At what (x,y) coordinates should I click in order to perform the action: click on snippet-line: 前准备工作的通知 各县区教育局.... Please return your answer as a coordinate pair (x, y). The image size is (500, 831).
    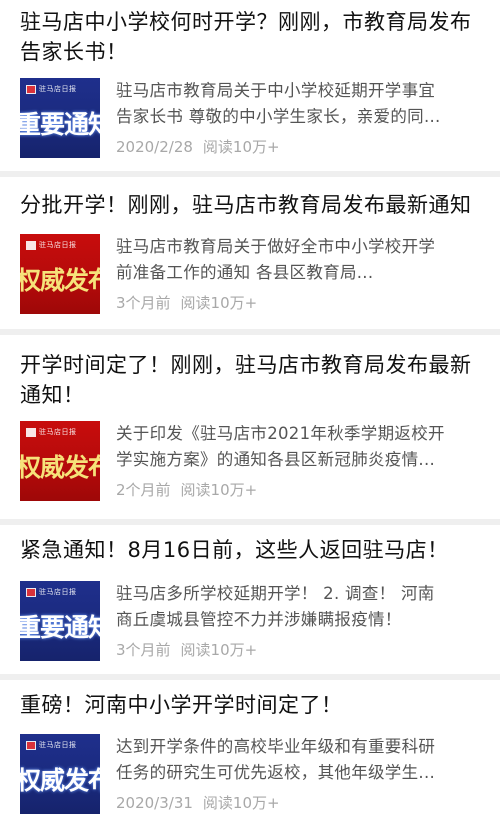
    Looking at the image, I should click on (245, 272).